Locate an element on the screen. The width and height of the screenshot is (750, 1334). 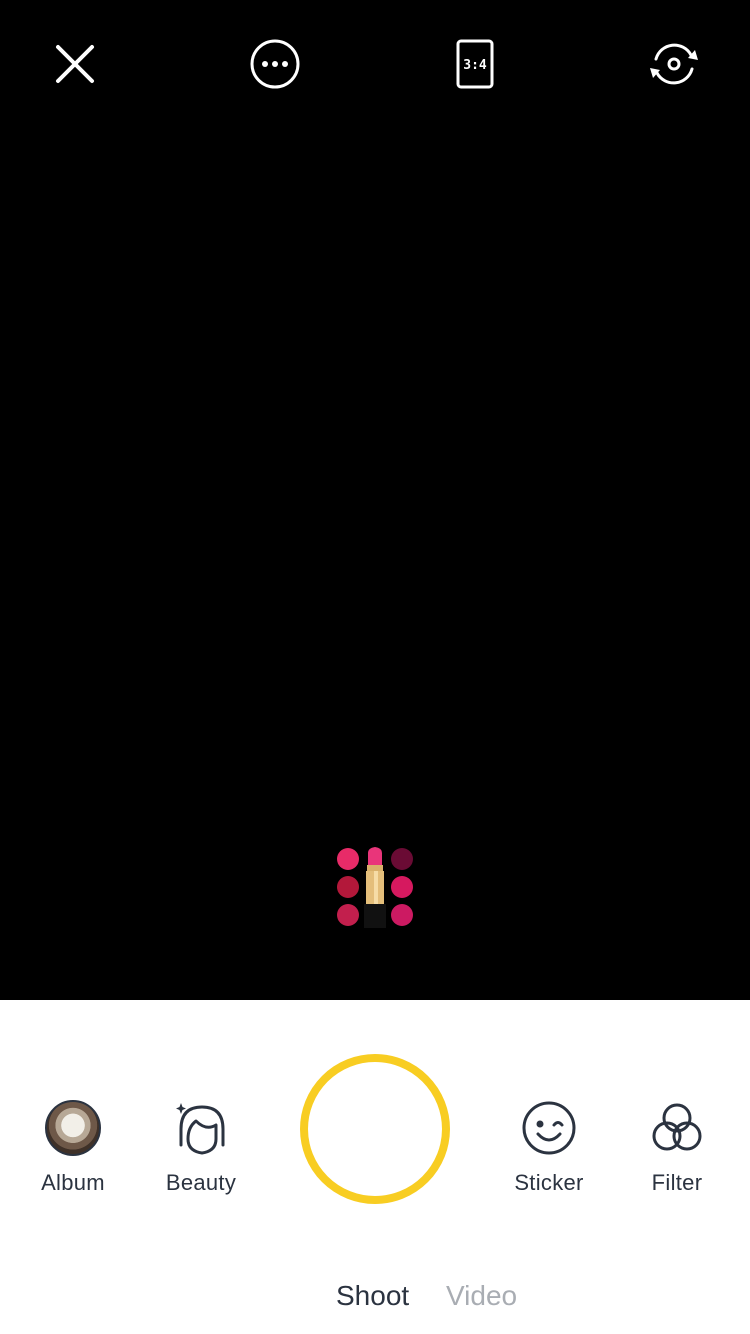
beauty-button: Beauty is located at coordinates (201, 1147).